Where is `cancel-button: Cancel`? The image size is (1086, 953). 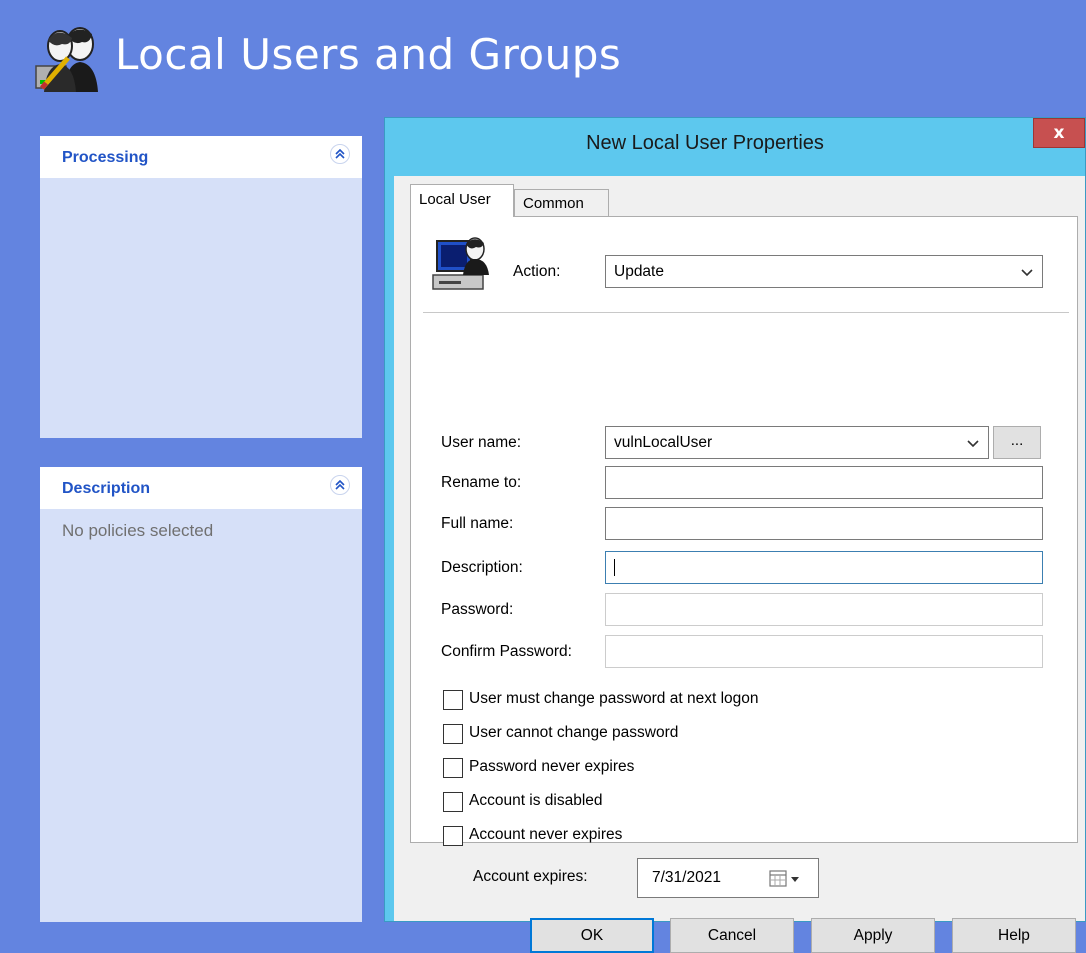 cancel-button: Cancel is located at coordinates (732, 935).